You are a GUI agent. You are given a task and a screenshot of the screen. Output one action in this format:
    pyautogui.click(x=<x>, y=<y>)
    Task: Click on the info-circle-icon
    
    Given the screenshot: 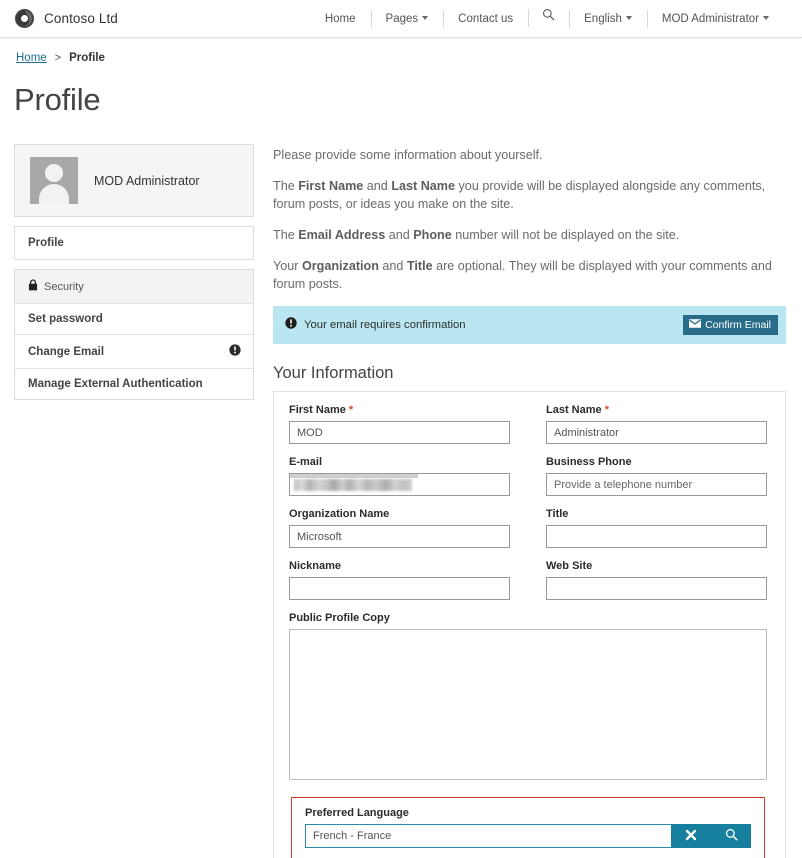 What is the action you would take?
    pyautogui.click(x=235, y=351)
    